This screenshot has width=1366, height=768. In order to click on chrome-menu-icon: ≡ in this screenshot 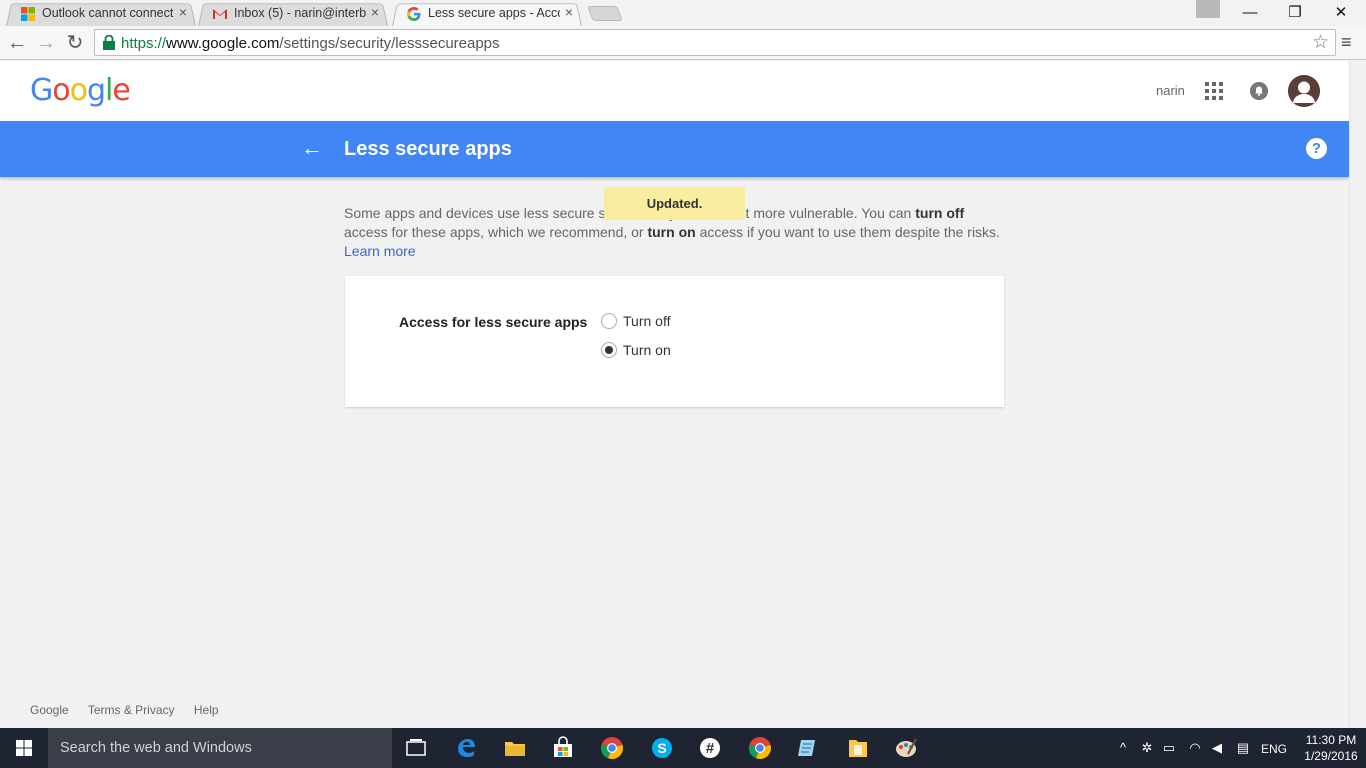, I will do `click(1346, 42)`.